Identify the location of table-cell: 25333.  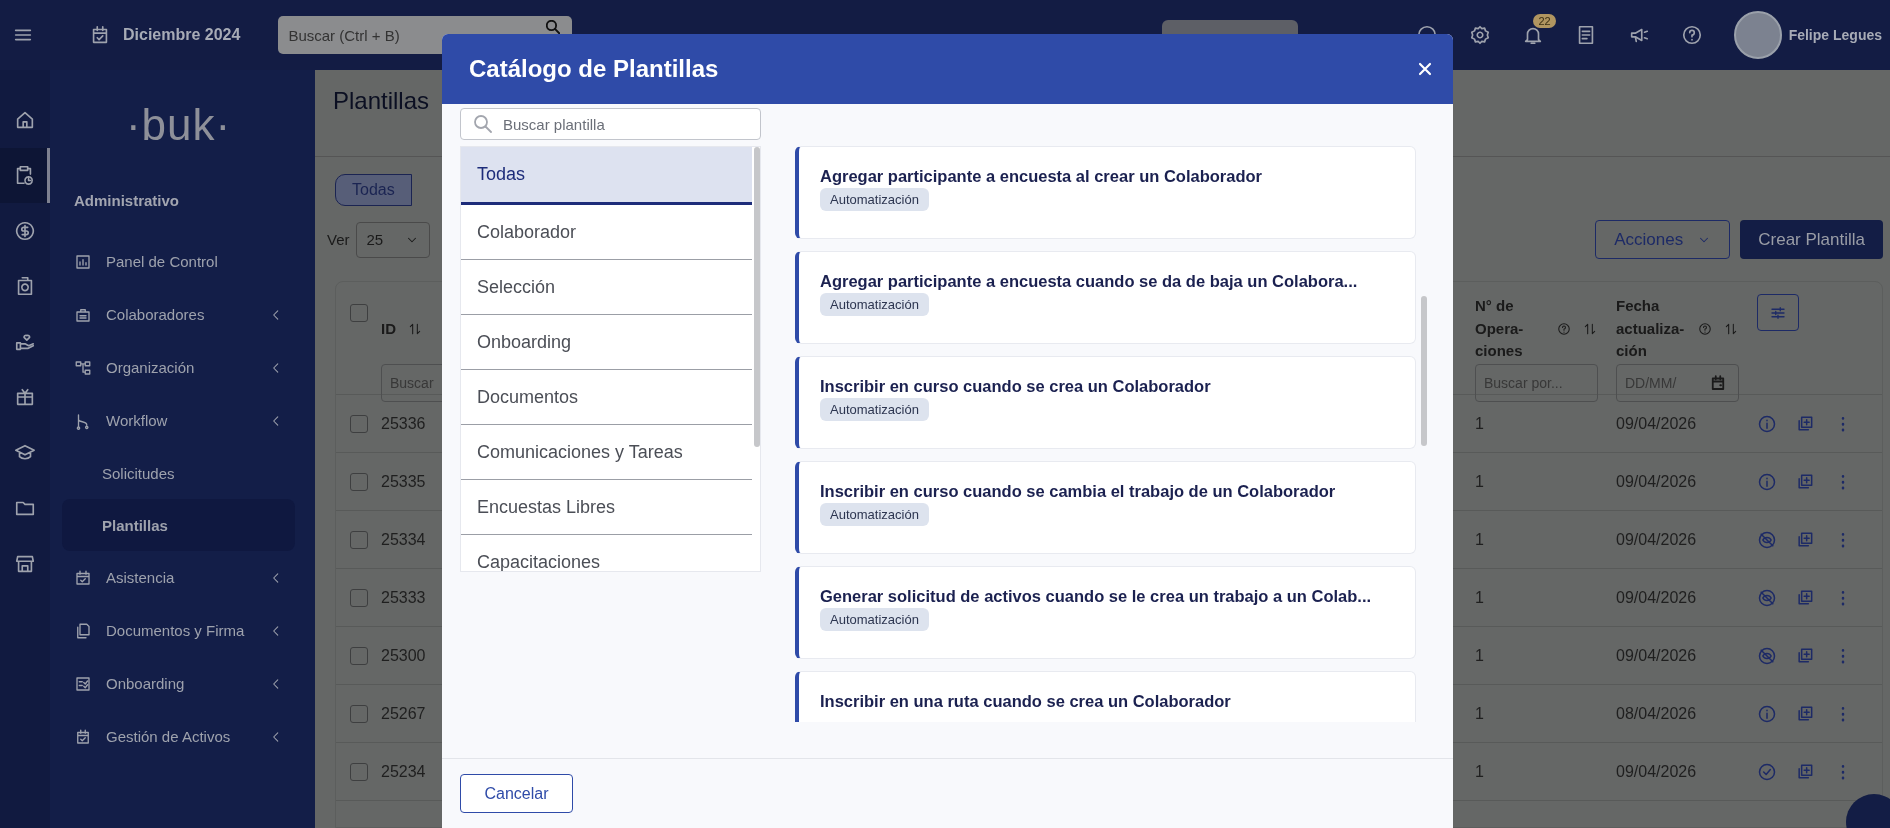
(403, 597).